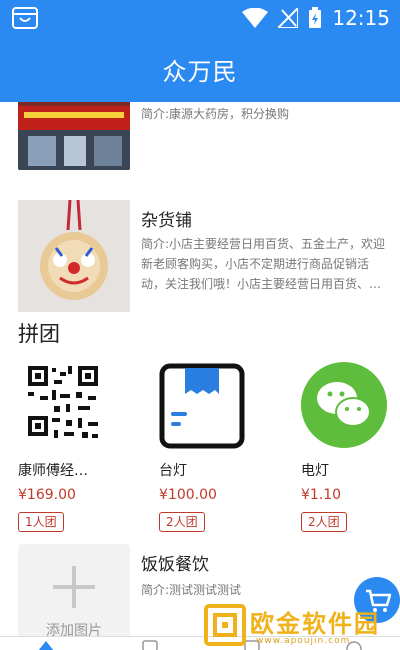  Describe the element at coordinates (166, 221) in the screenshot. I see `shop-name: 杂货铺` at that location.